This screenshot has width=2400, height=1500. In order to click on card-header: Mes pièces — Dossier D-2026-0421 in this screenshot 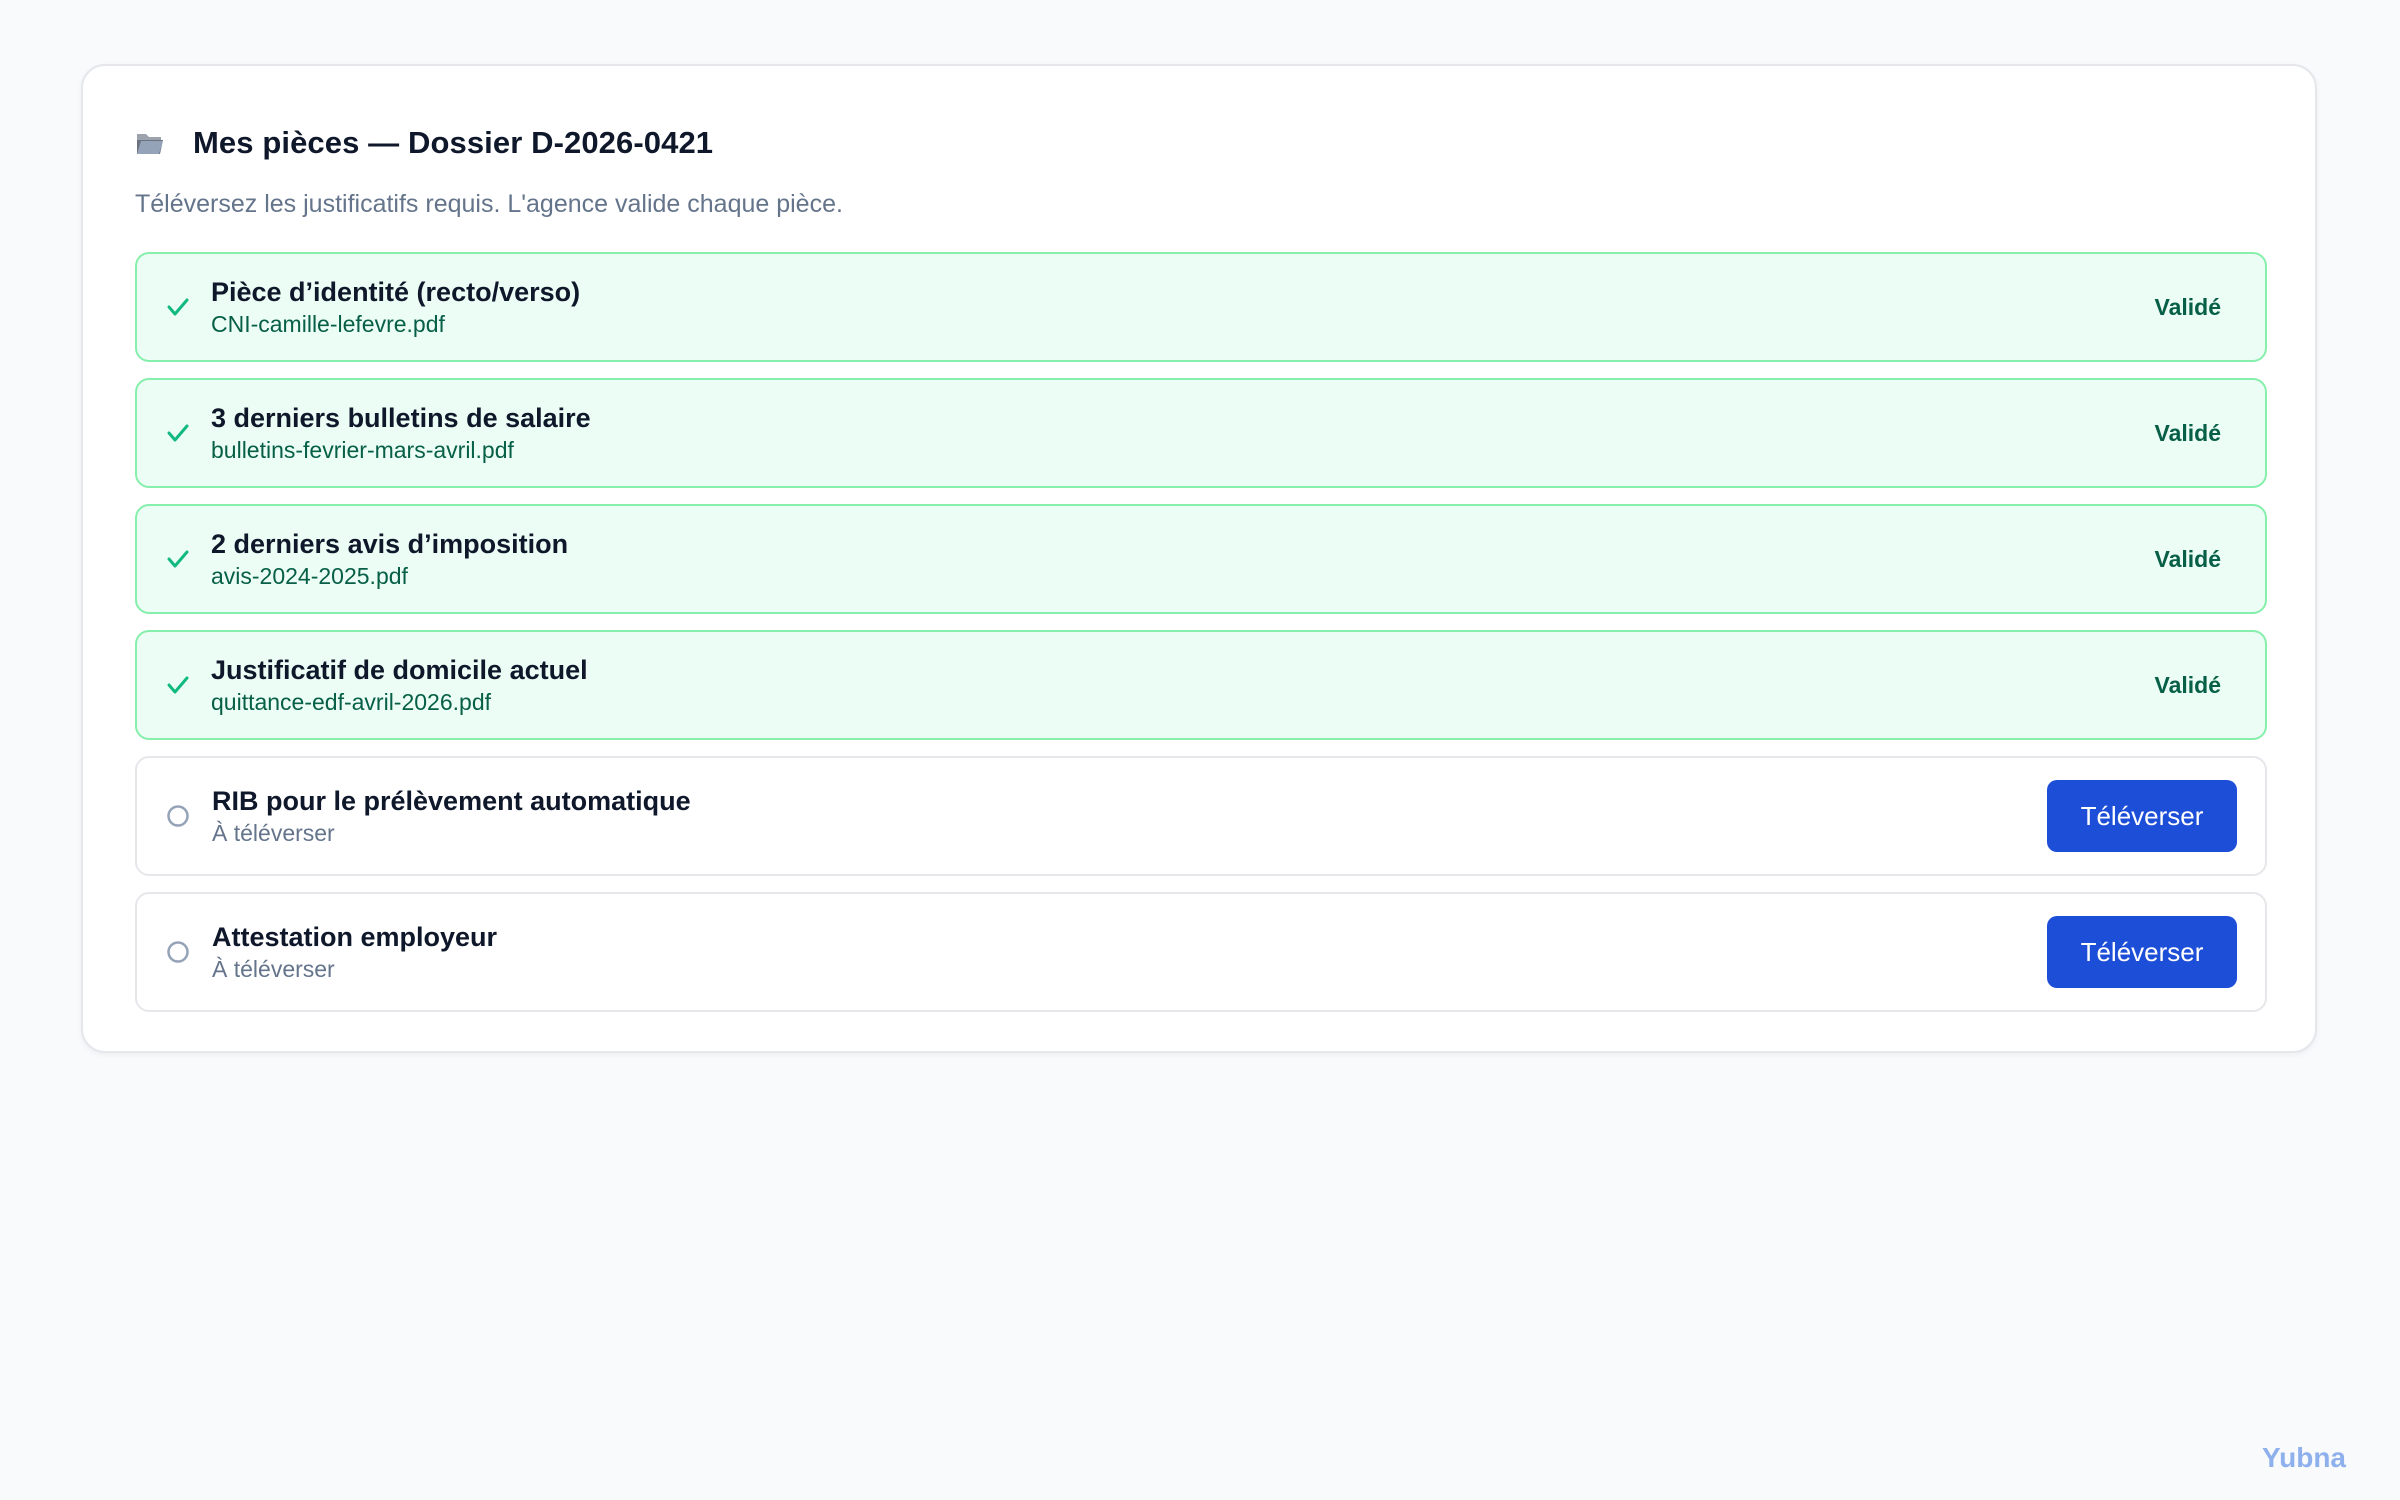, I will do `click(424, 143)`.